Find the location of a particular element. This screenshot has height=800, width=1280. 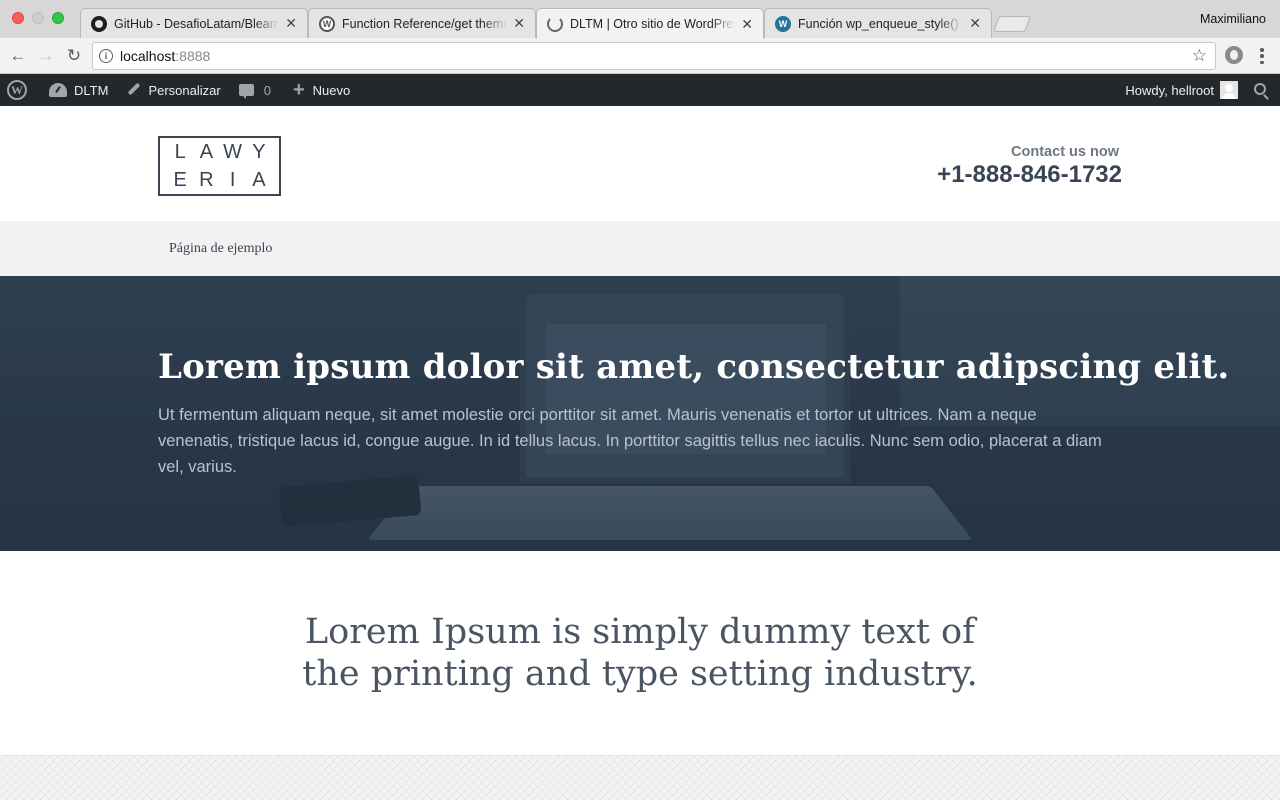

profile-name: Maximiliano is located at coordinates (1233, 19).